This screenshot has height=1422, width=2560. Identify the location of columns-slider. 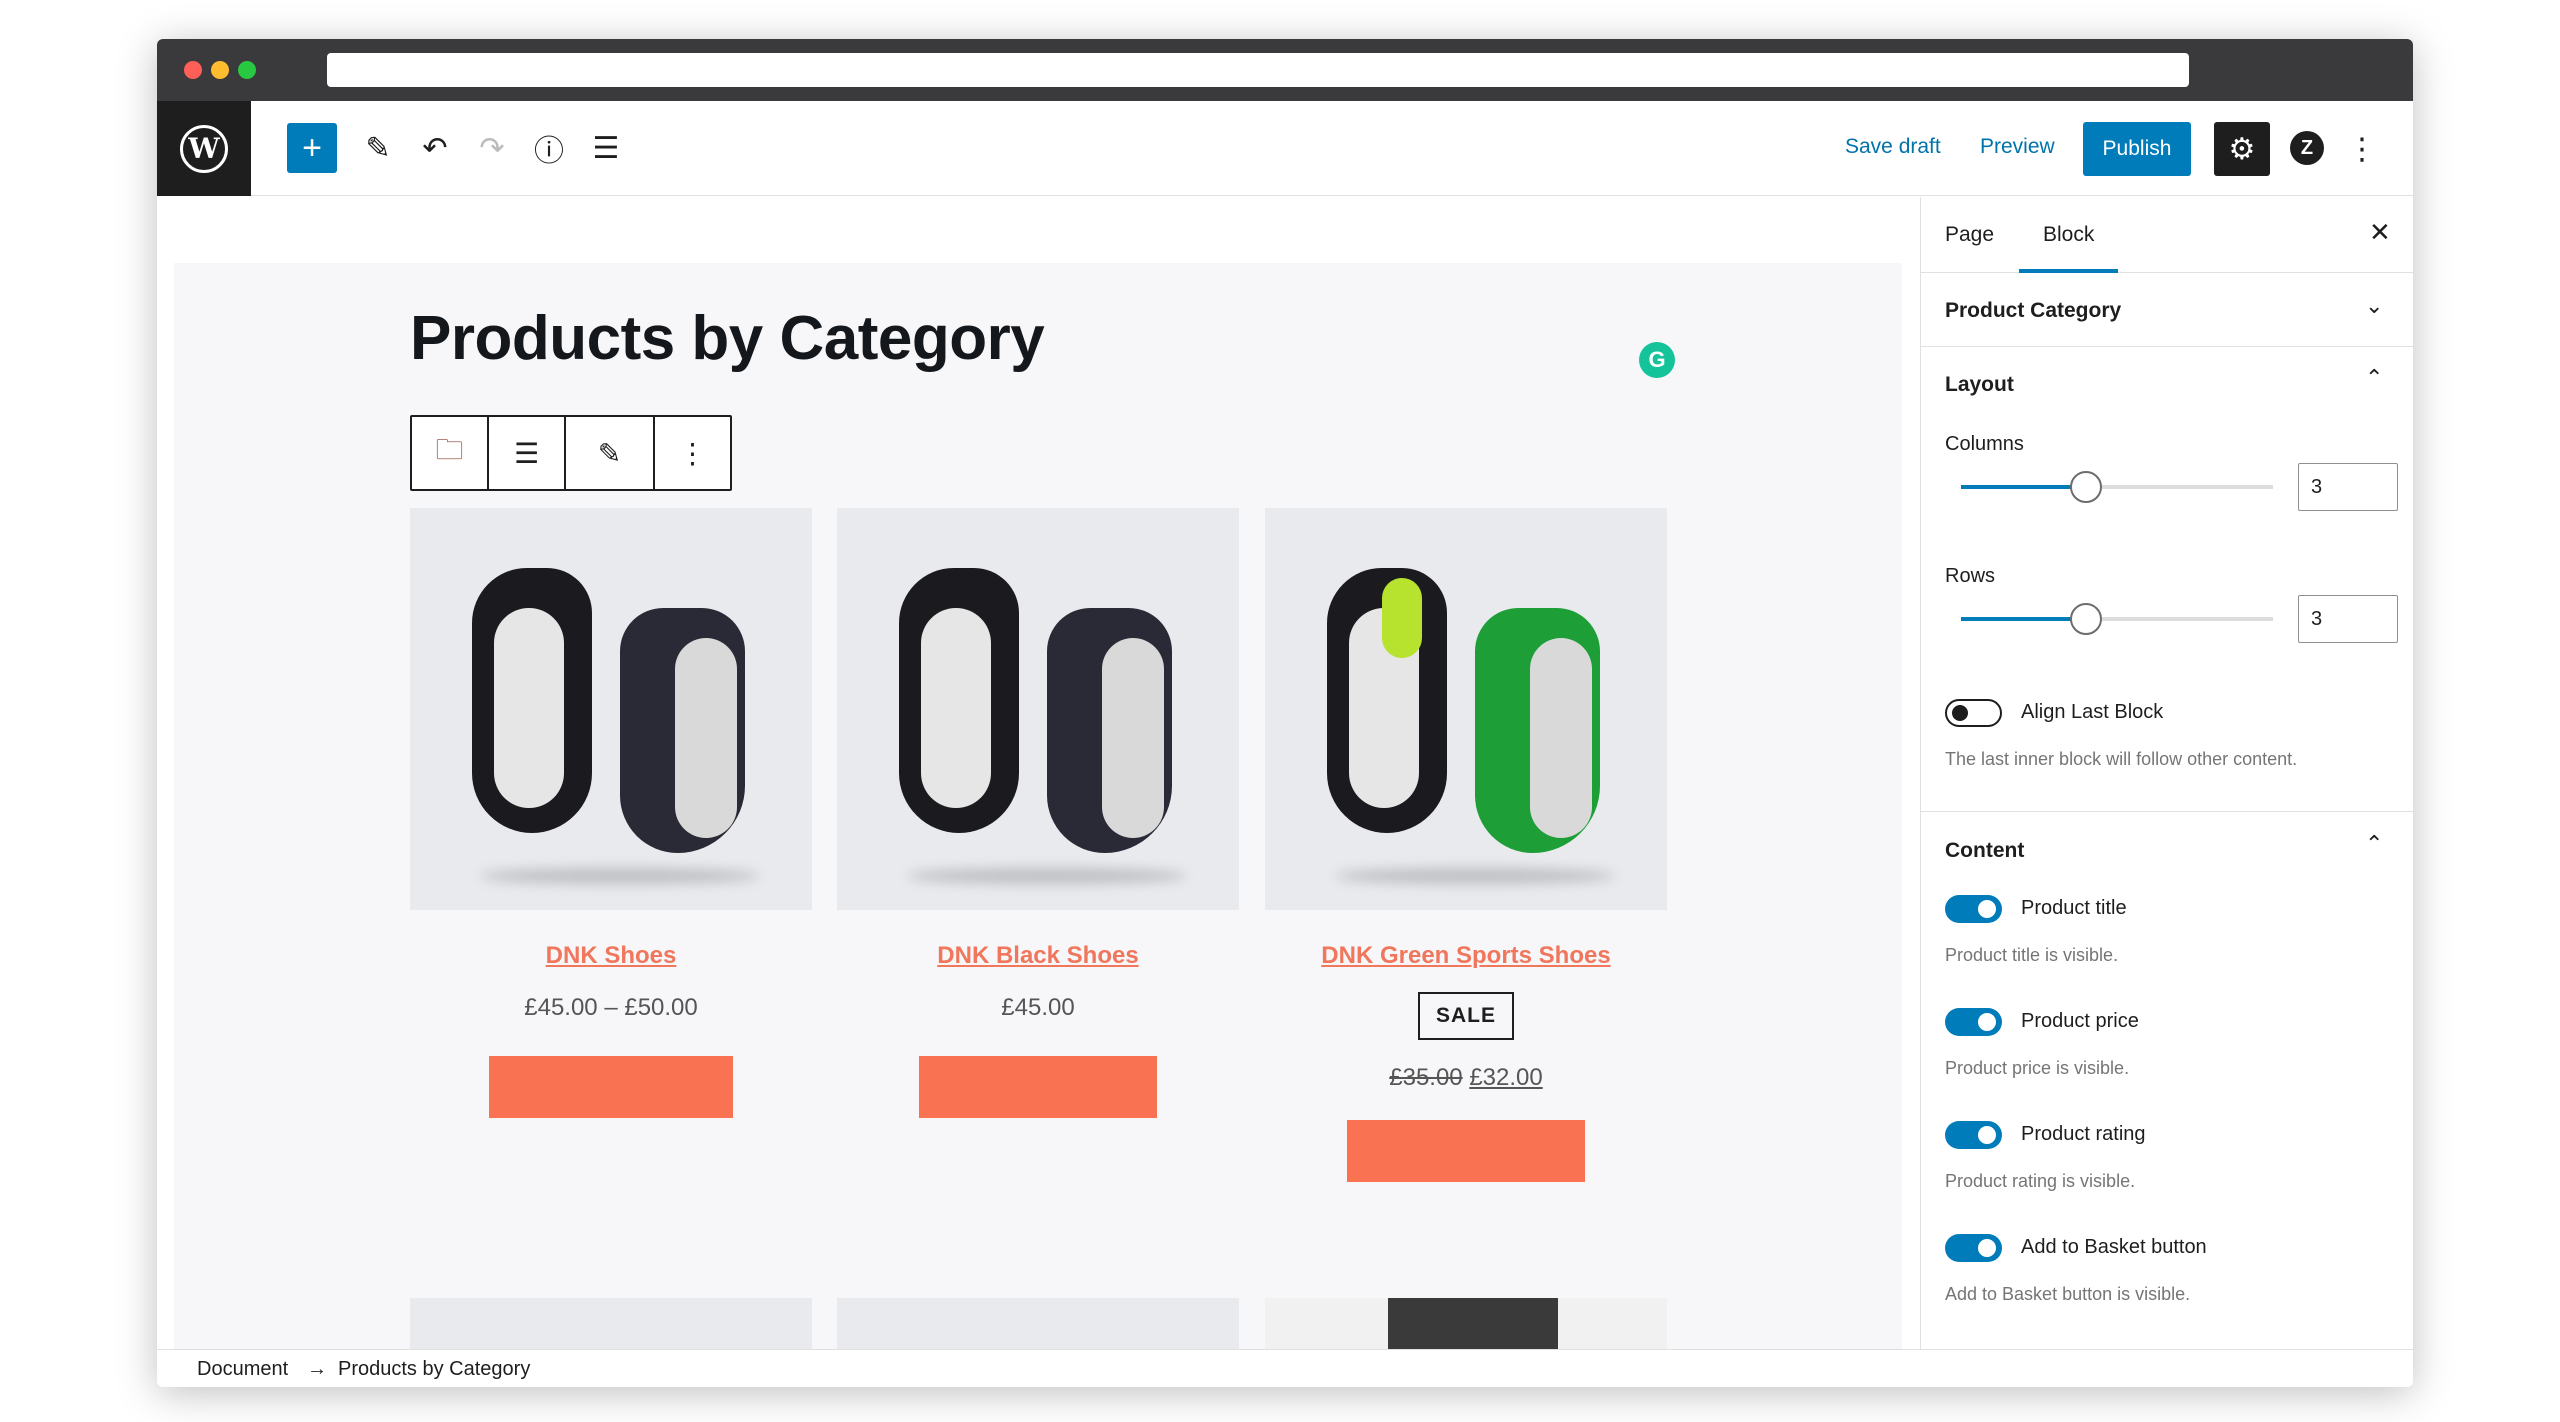
(2117, 487).